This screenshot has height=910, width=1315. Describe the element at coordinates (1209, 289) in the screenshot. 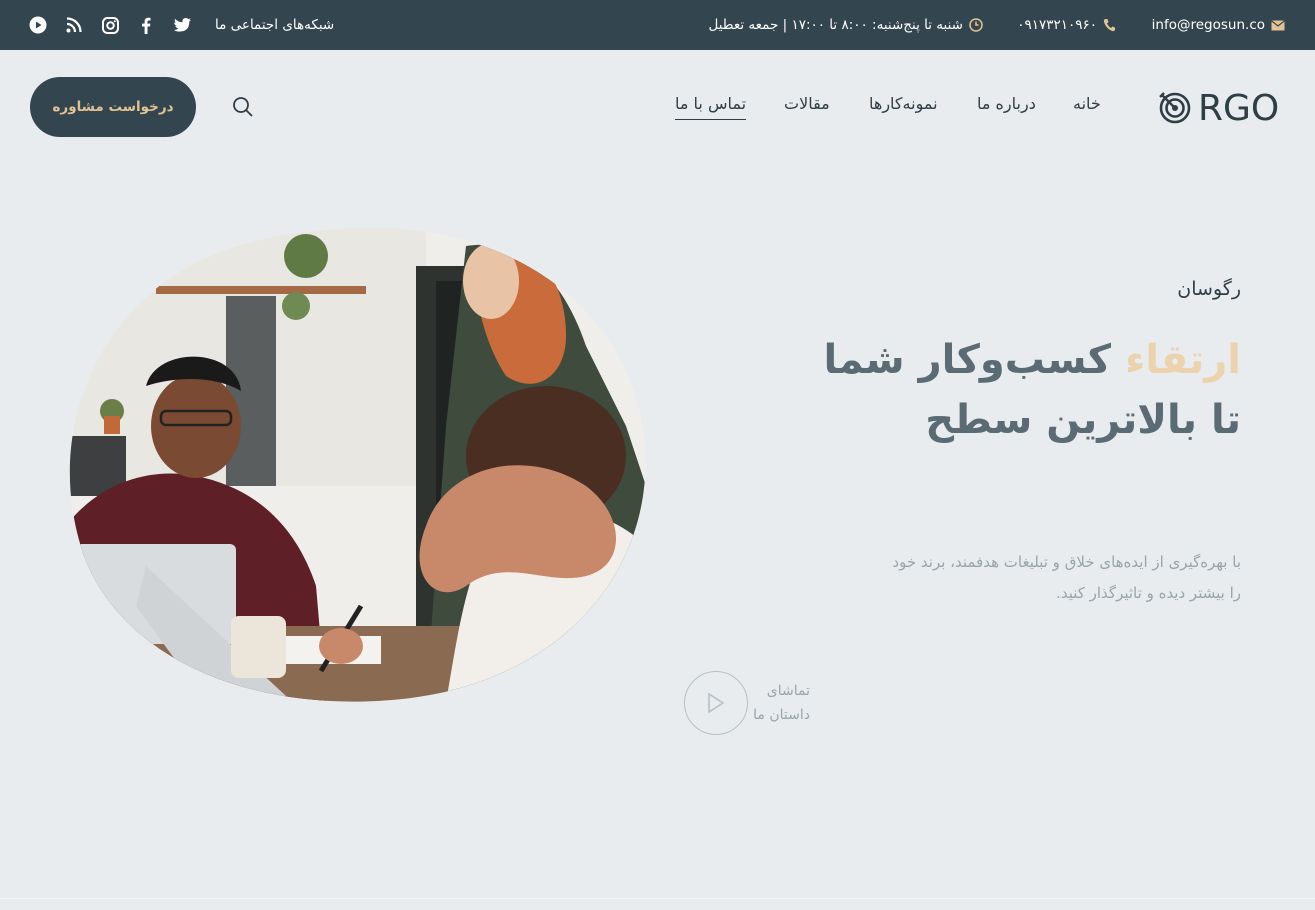

I see `brand-name: رگوسان` at that location.